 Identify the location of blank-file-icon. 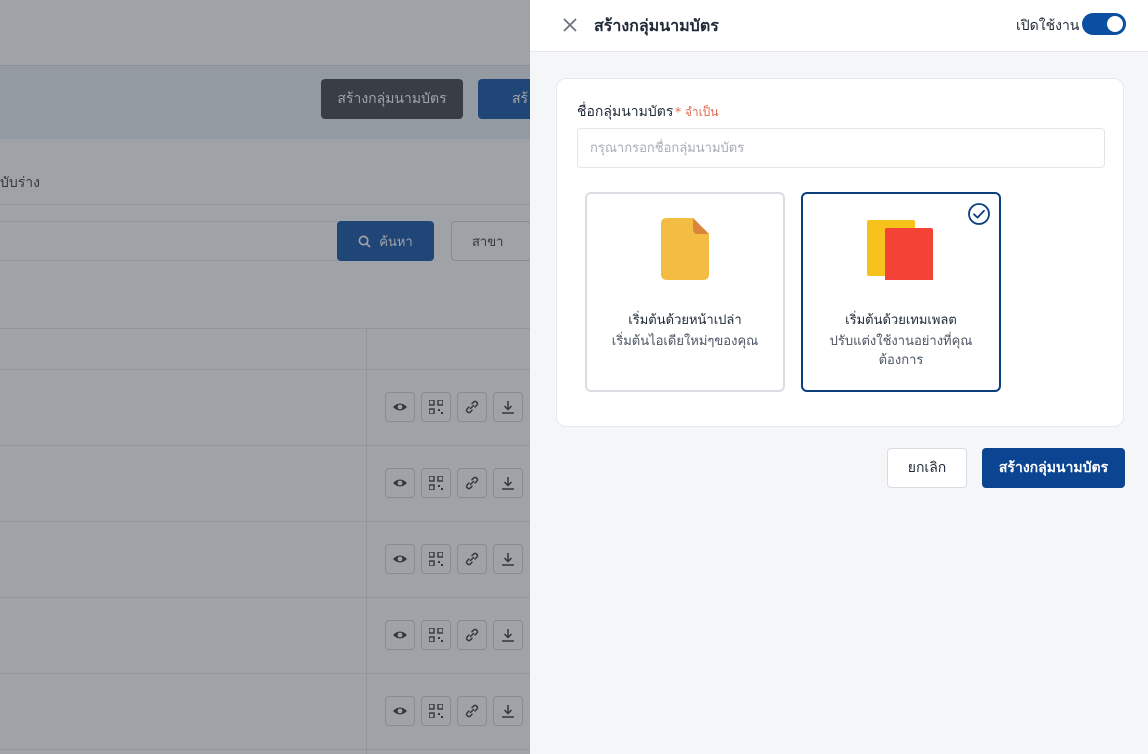
(685, 256).